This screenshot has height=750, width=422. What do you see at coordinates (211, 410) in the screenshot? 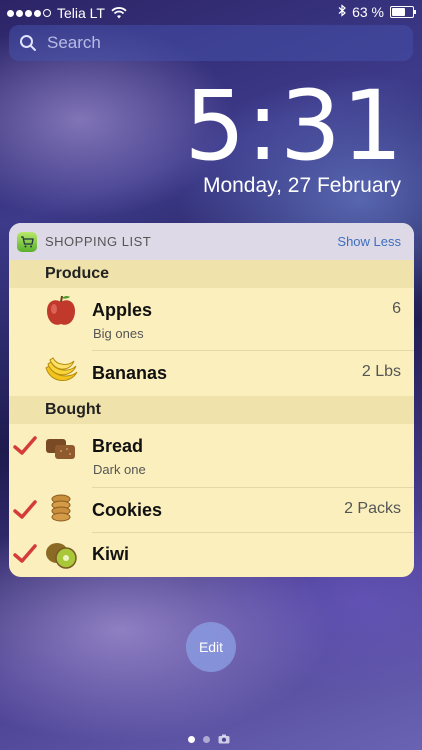
I see `section-header-bought: Bought` at bounding box center [211, 410].